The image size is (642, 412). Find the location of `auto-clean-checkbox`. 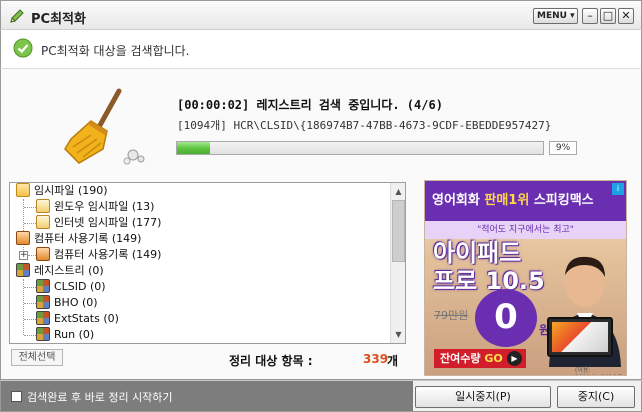

auto-clean-checkbox is located at coordinates (16, 396).